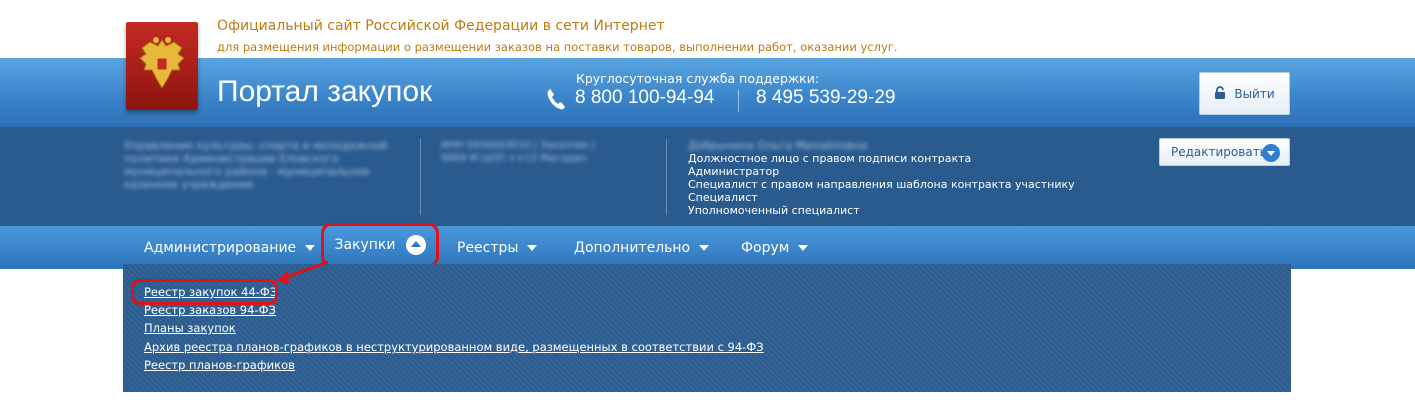 The height and width of the screenshot is (407, 1415). What do you see at coordinates (190, 328) in the screenshot?
I see `menu-link-purchase-plans: Планы закупок` at bounding box center [190, 328].